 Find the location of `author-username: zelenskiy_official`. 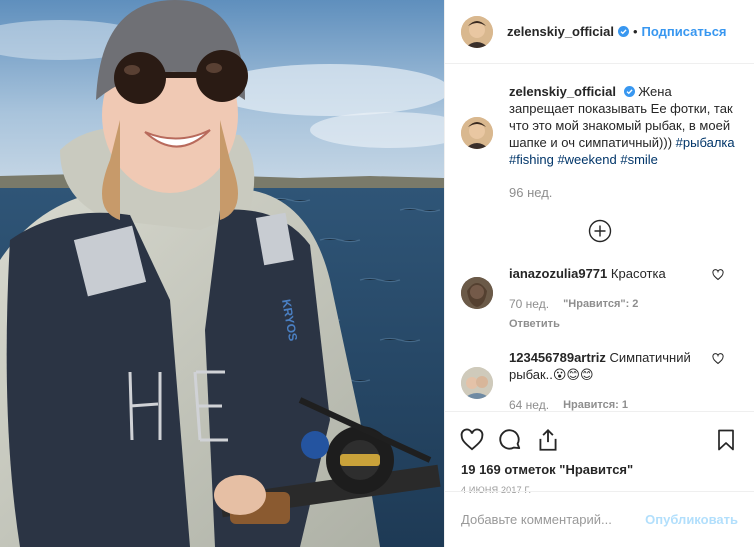

author-username: zelenskiy_official is located at coordinates (560, 31).